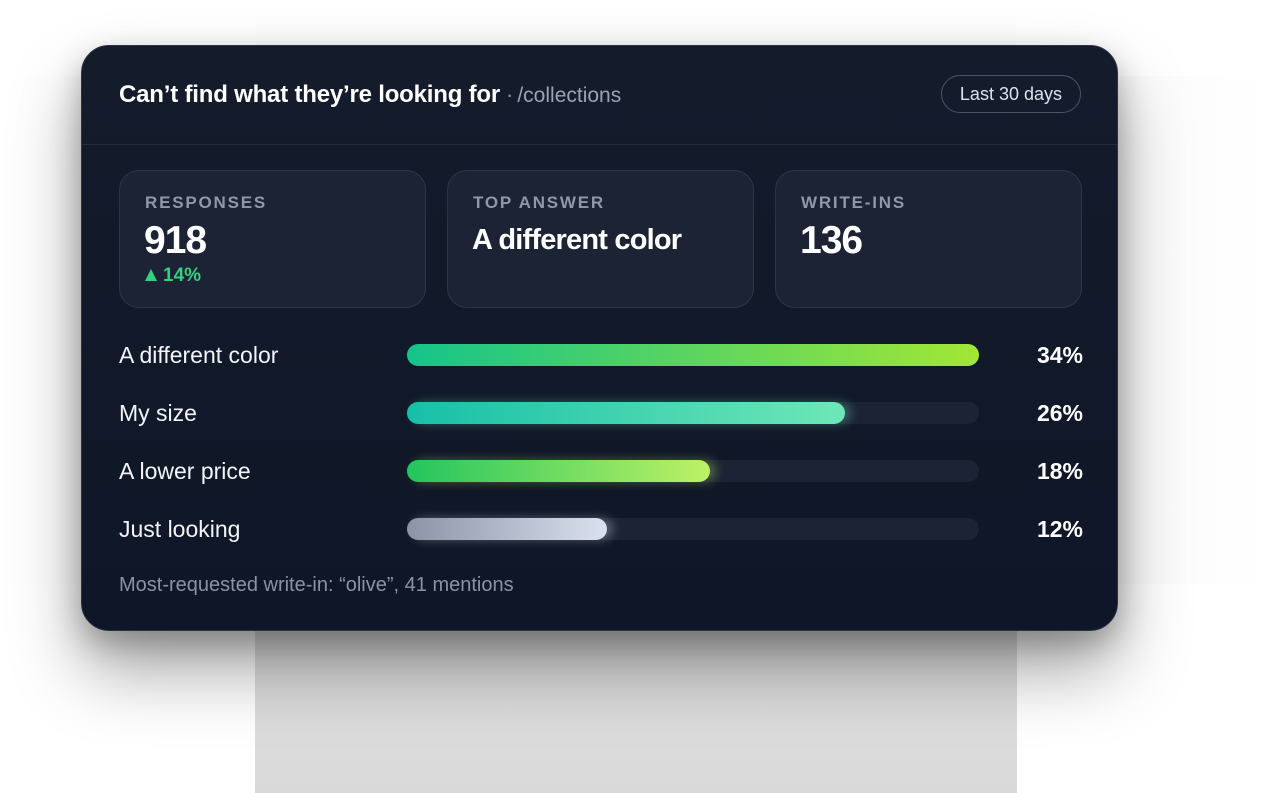  What do you see at coordinates (577, 240) in the screenshot?
I see `top-answer-value: A different color` at bounding box center [577, 240].